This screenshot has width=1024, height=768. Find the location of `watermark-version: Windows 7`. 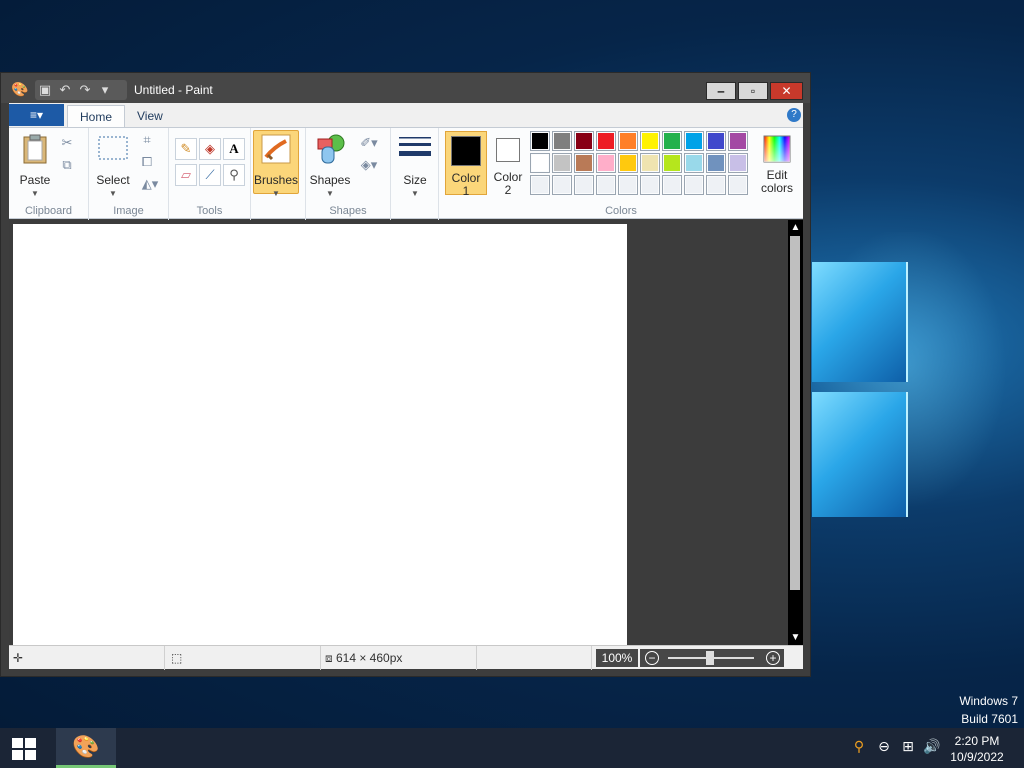

watermark-version: Windows 7 is located at coordinates (988, 701).